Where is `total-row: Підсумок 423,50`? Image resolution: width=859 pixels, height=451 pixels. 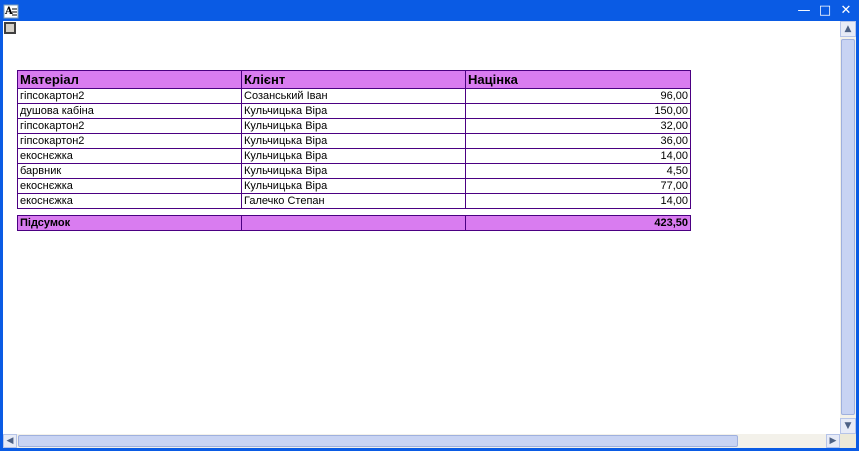 total-row: Підсумок 423,50 is located at coordinates (354, 223).